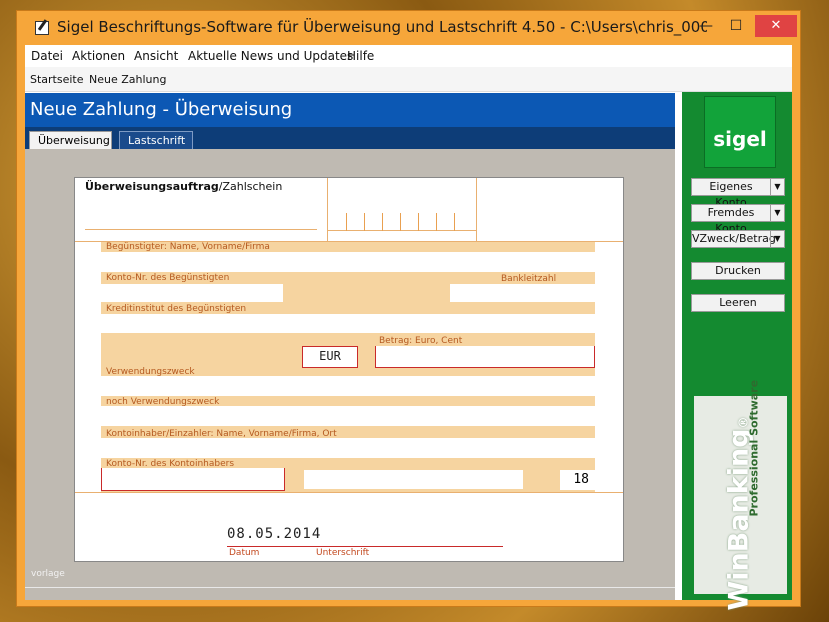  I want to click on fremdes-konto-button: Fremdes Konto ▼, so click(738, 219).